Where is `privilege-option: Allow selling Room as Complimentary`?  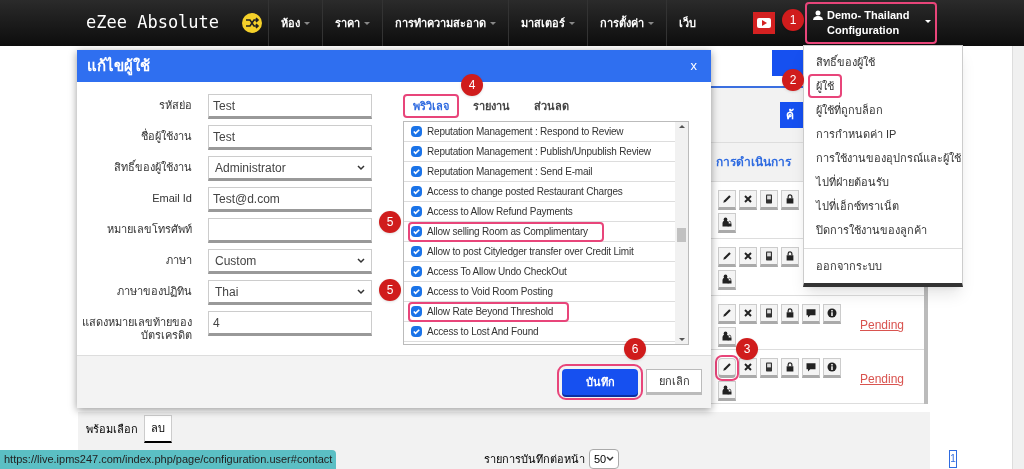
privilege-option: Allow selling Room as Complimentary is located at coordinates (506, 231).